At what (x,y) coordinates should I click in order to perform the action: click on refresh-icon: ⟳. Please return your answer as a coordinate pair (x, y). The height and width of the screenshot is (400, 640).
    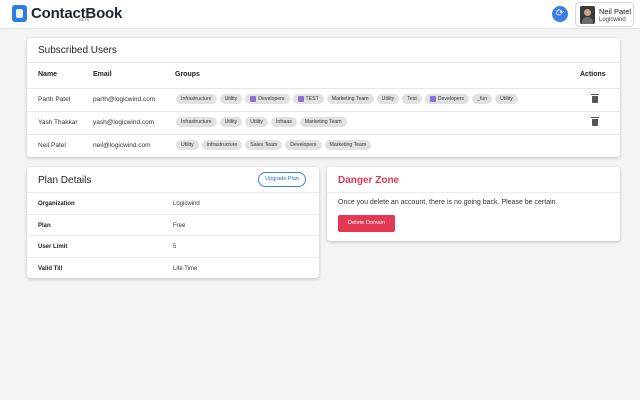
    Looking at the image, I should click on (560, 13).